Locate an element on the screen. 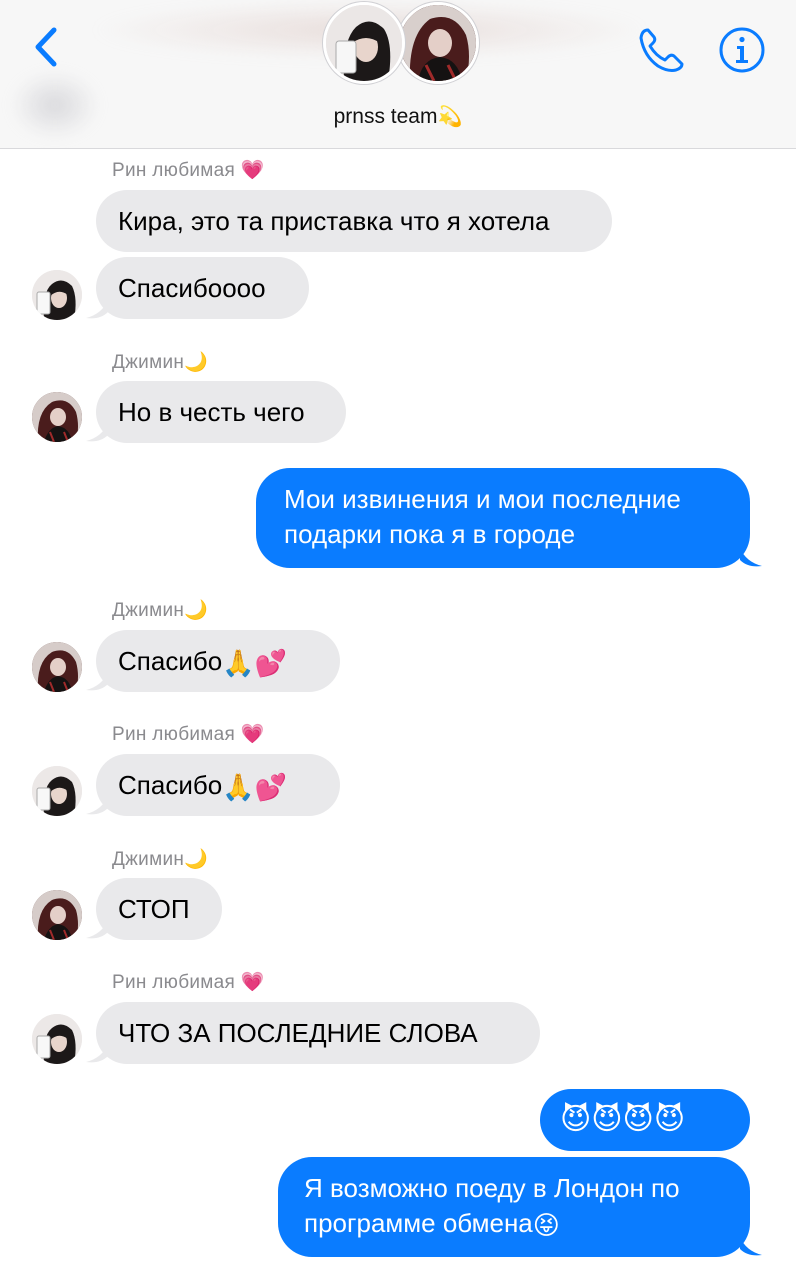 The height and width of the screenshot is (1280, 796). info-icon is located at coordinates (742, 50).